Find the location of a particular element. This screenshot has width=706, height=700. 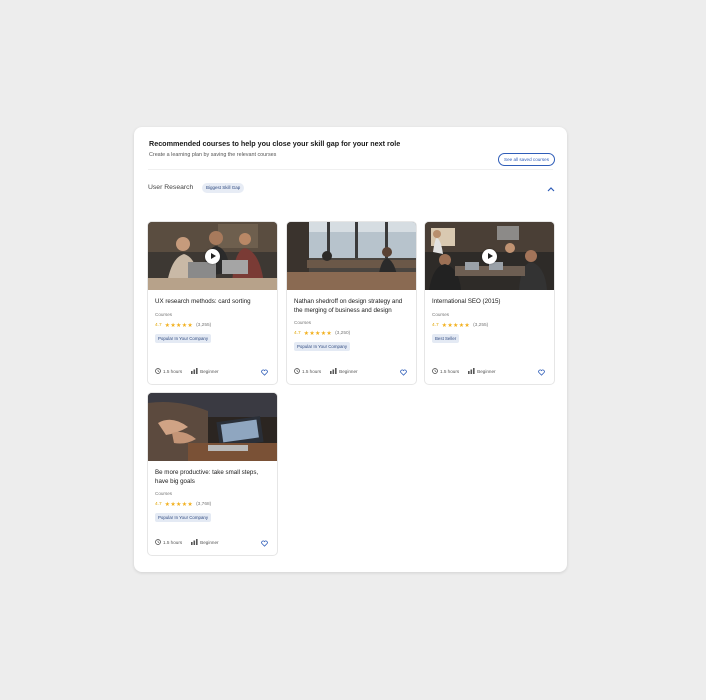

course-title: International SEO (2015) is located at coordinates (490, 302).